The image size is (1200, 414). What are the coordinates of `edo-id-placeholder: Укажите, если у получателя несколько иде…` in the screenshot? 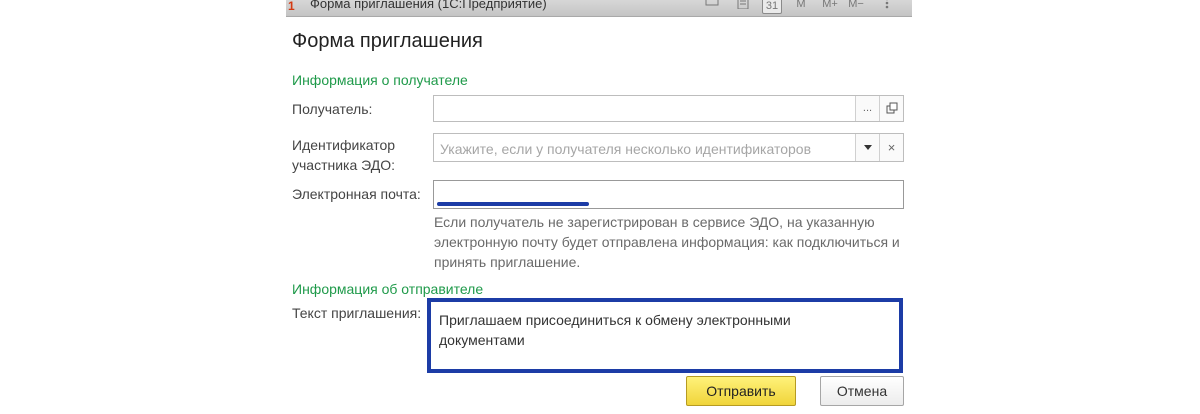 It's located at (625, 149).